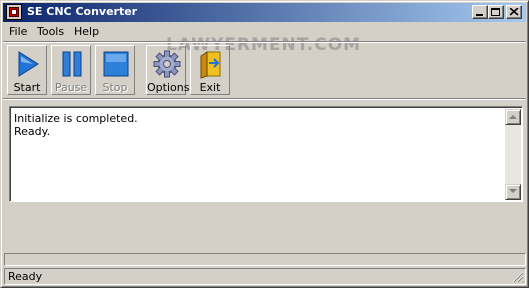 The width and height of the screenshot is (529, 288). Describe the element at coordinates (264, 42) in the screenshot. I see `toolbar-top-divider` at that location.